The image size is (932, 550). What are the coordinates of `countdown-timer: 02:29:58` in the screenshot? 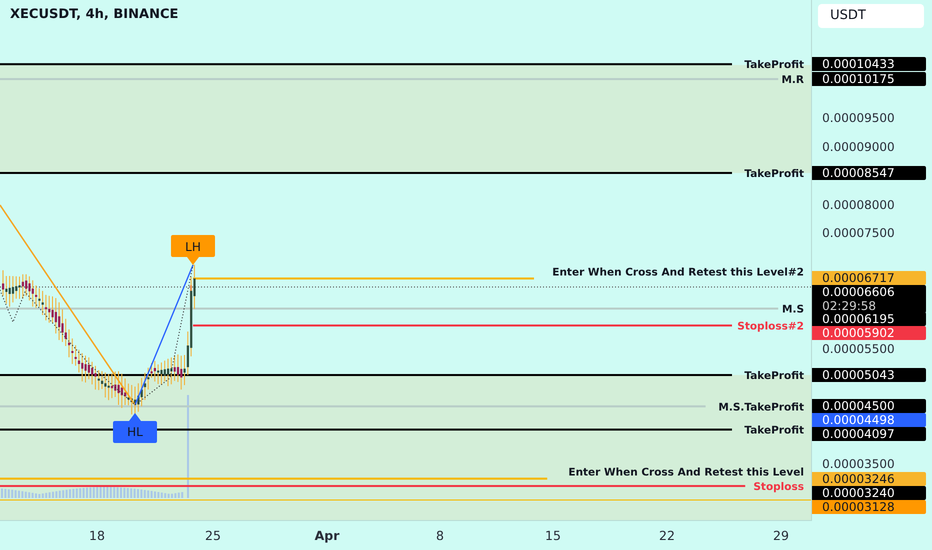 It's located at (850, 306).